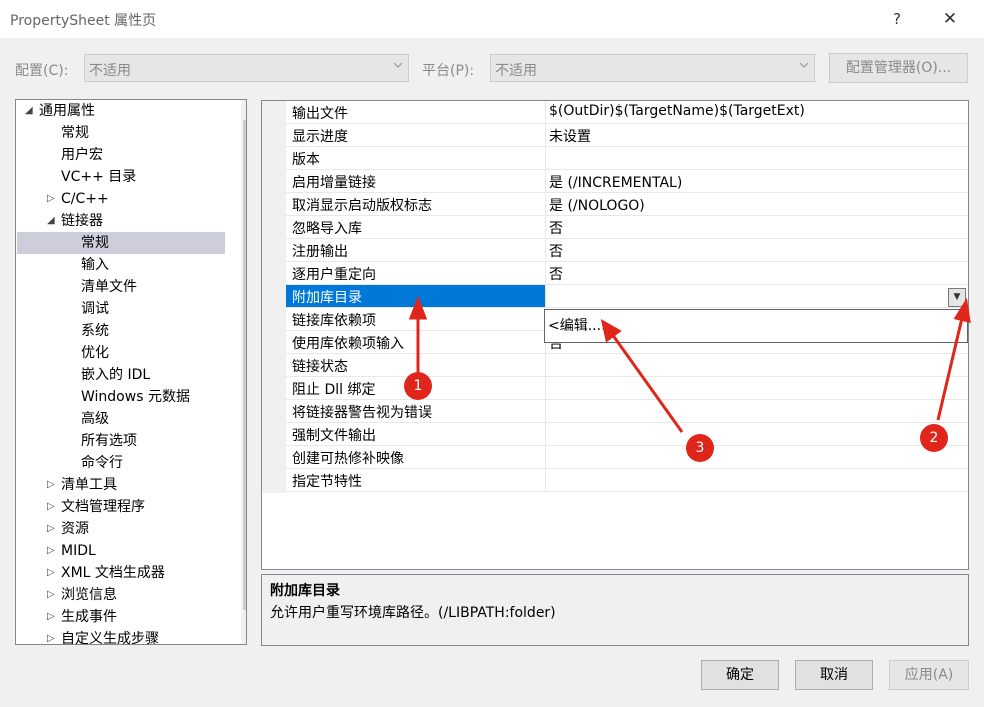  Describe the element at coordinates (611, 331) in the screenshot. I see `arrow-3-head` at that location.